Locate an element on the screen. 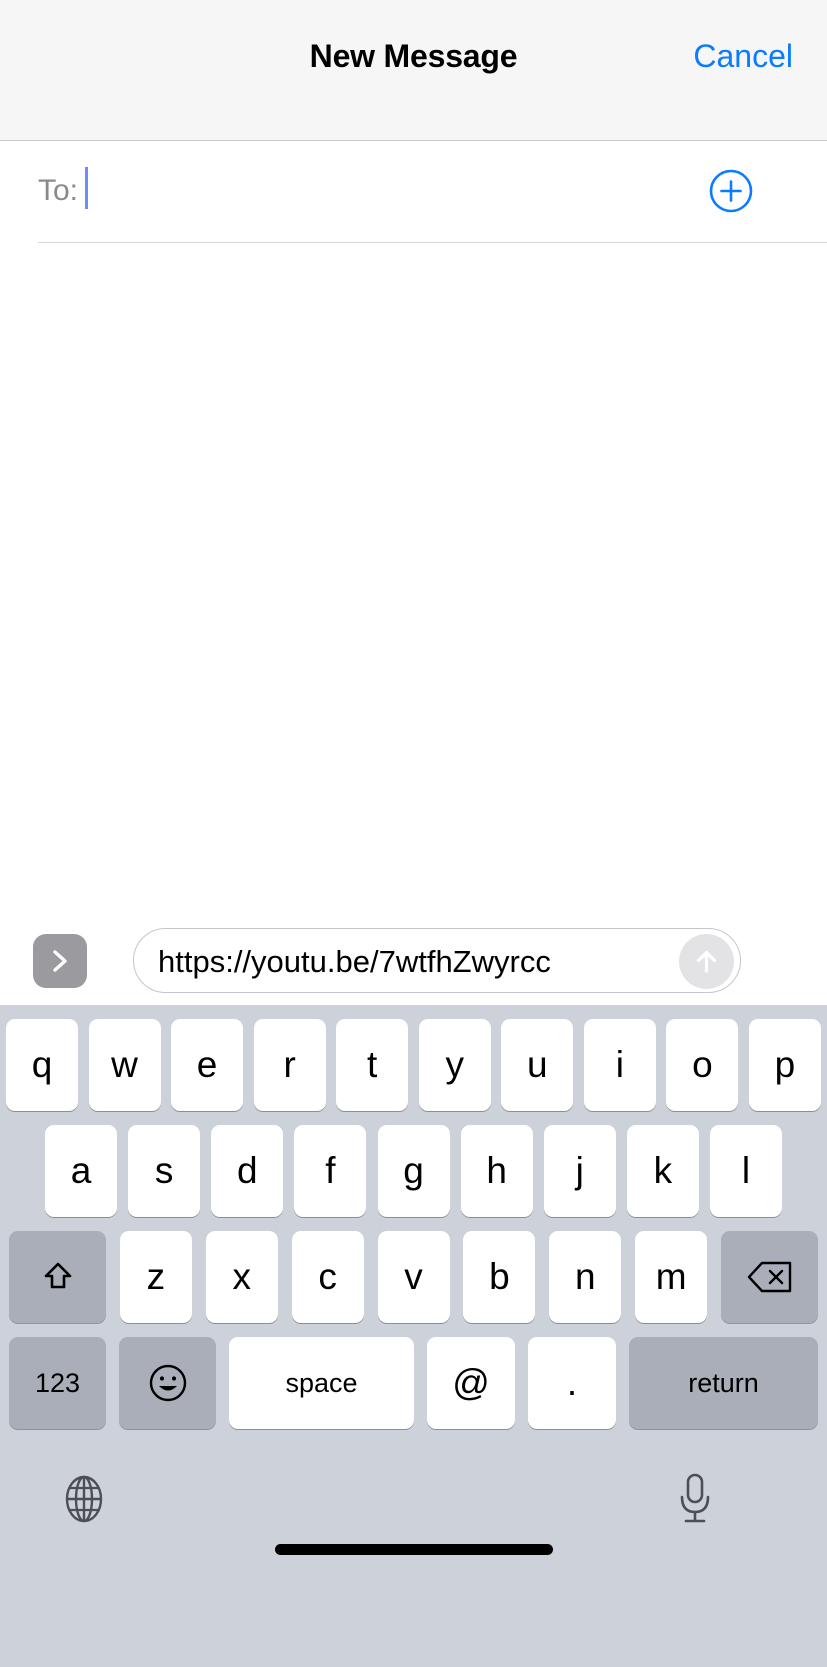 The image size is (827, 1667). key-h: h is located at coordinates (496, 1171).